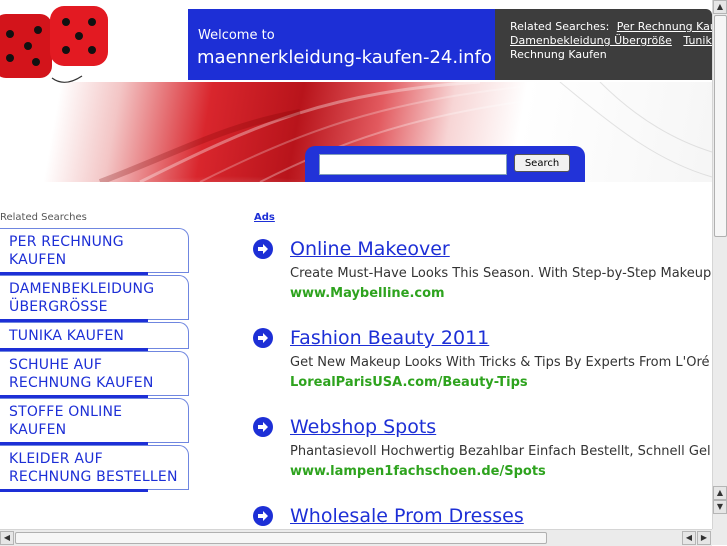  Describe the element at coordinates (363, 427) in the screenshot. I see `ad-title: Webshop Spots` at that location.